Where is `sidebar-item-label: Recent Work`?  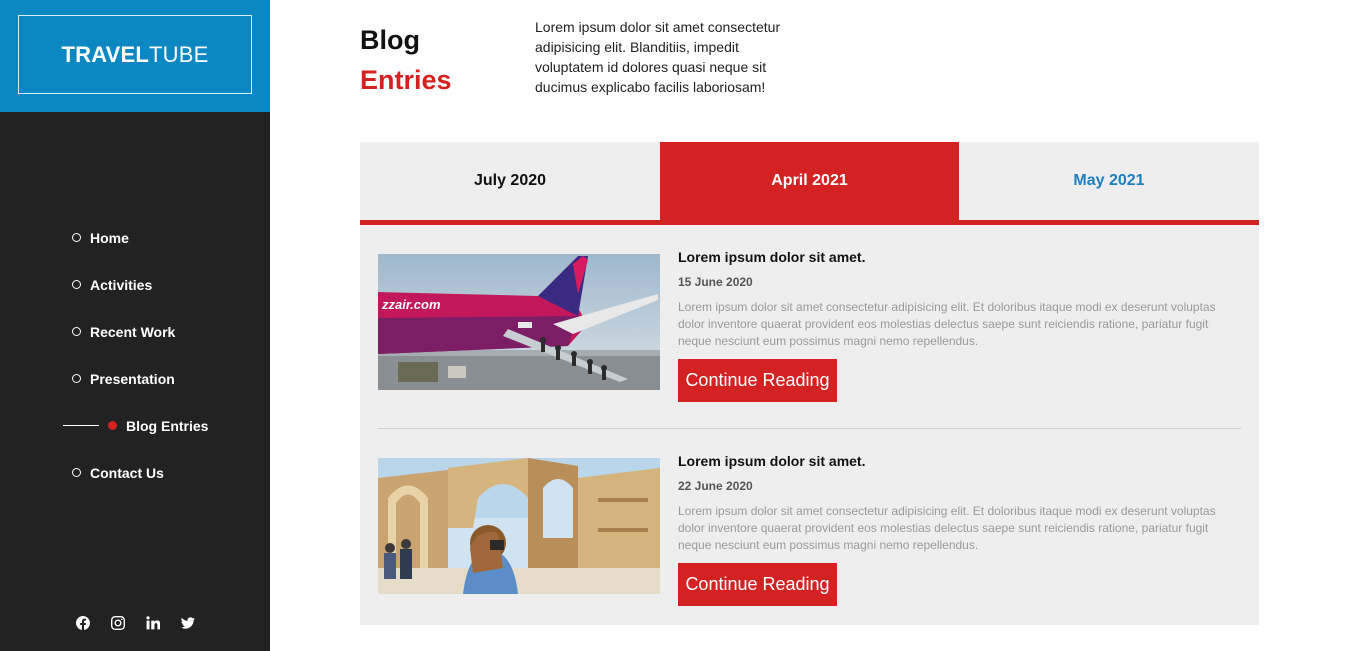
sidebar-item-label: Recent Work is located at coordinates (133, 331).